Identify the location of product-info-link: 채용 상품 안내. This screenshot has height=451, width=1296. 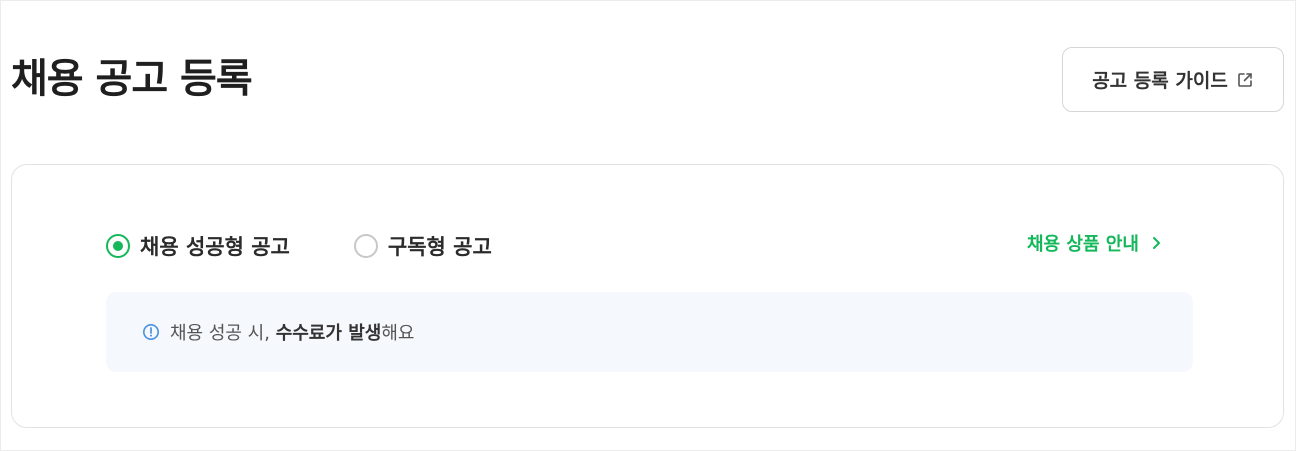
(1094, 245).